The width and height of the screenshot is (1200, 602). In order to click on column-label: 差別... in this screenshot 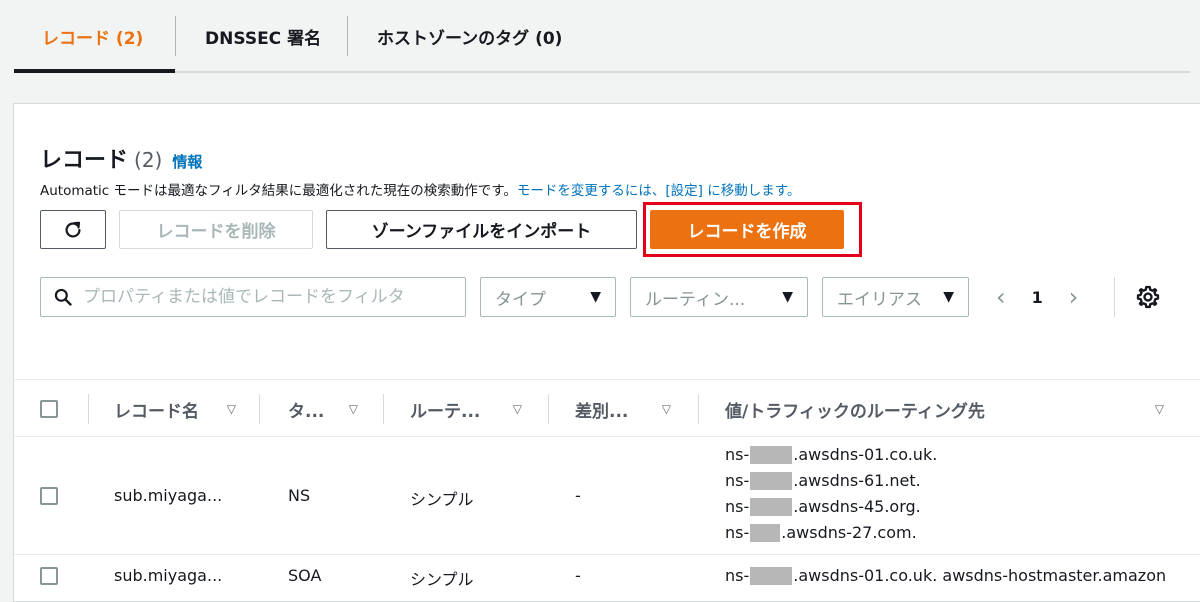, I will do `click(602, 411)`.